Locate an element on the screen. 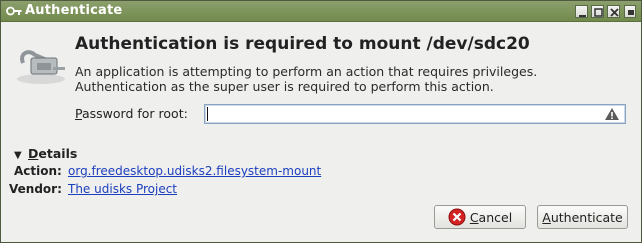 This screenshot has height=243, width=642. close-button is located at coordinates (613, 11).